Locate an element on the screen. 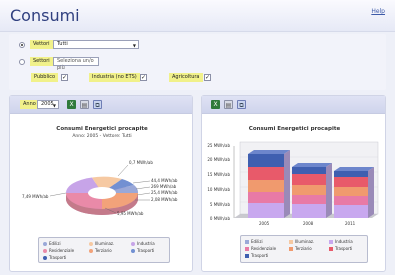 This screenshot has width=395, height=275. settori-radio is located at coordinates (22, 62).